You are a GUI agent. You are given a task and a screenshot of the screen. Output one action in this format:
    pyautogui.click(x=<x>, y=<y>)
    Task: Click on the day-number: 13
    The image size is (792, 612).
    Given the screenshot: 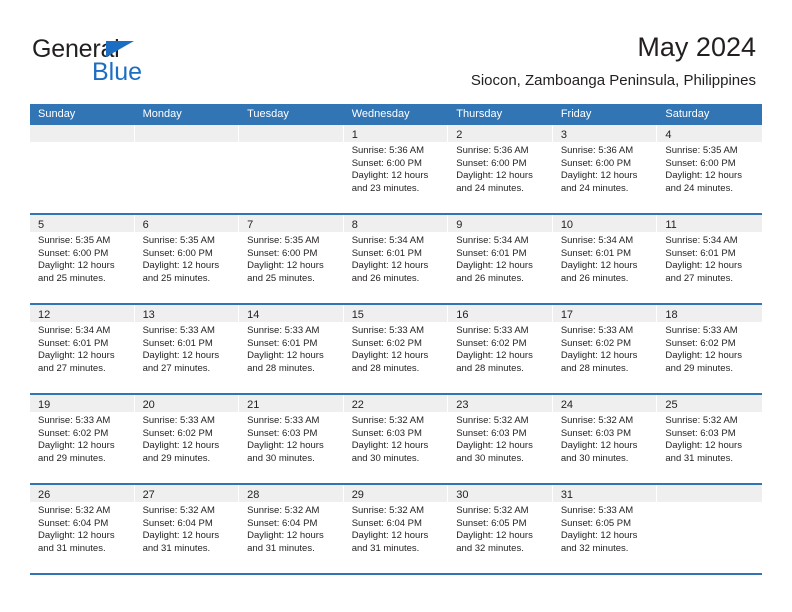 What is the action you would take?
    pyautogui.click(x=148, y=315)
    